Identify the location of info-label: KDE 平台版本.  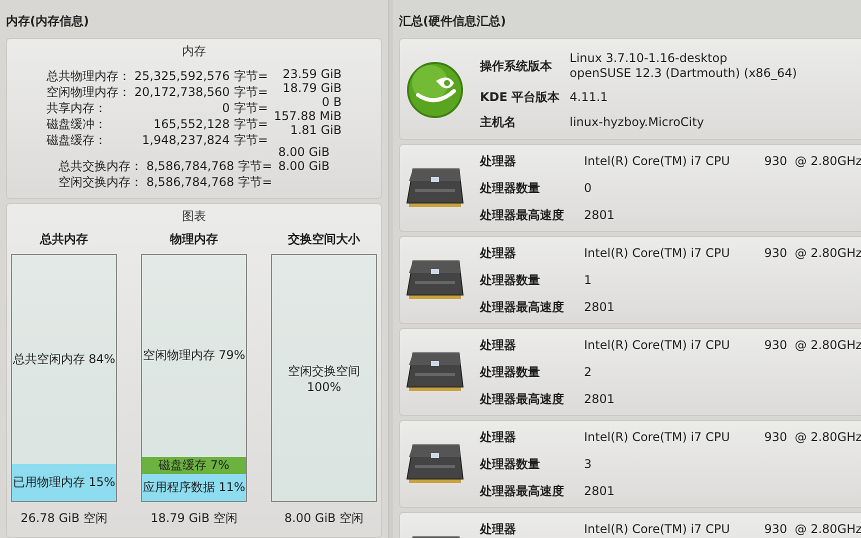
(520, 97).